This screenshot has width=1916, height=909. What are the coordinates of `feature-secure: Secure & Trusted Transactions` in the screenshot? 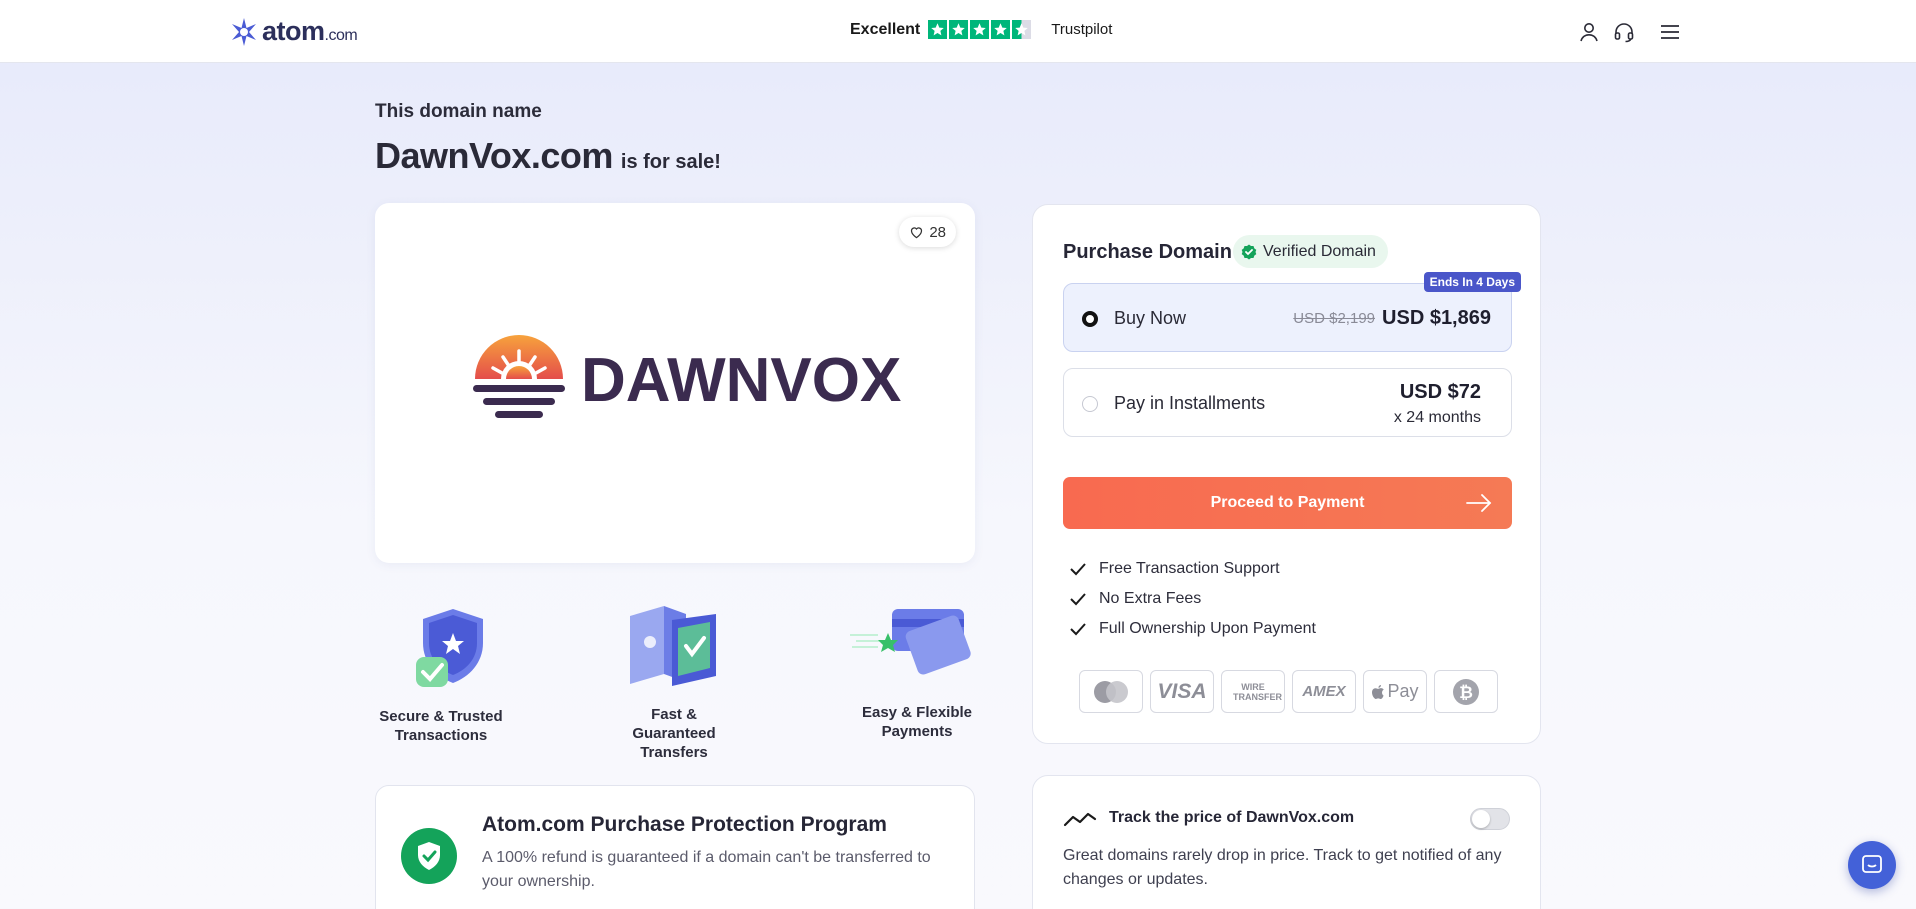 It's located at (441, 726).